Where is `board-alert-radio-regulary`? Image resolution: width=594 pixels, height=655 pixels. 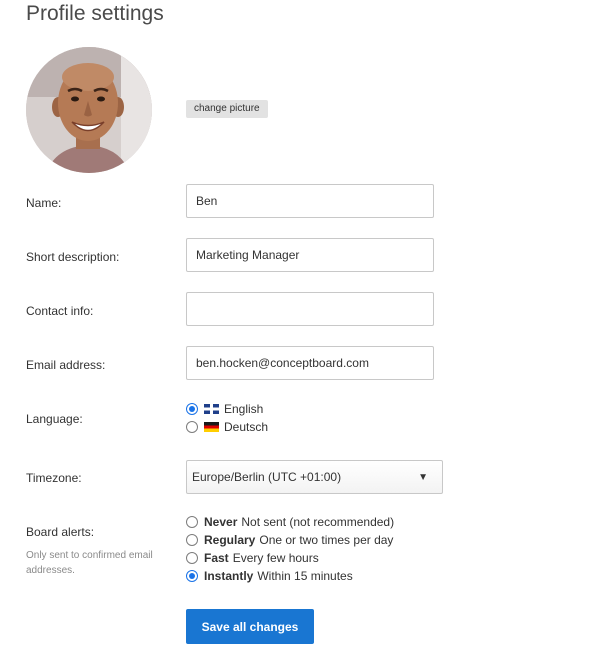
board-alert-radio-regulary is located at coordinates (192, 540).